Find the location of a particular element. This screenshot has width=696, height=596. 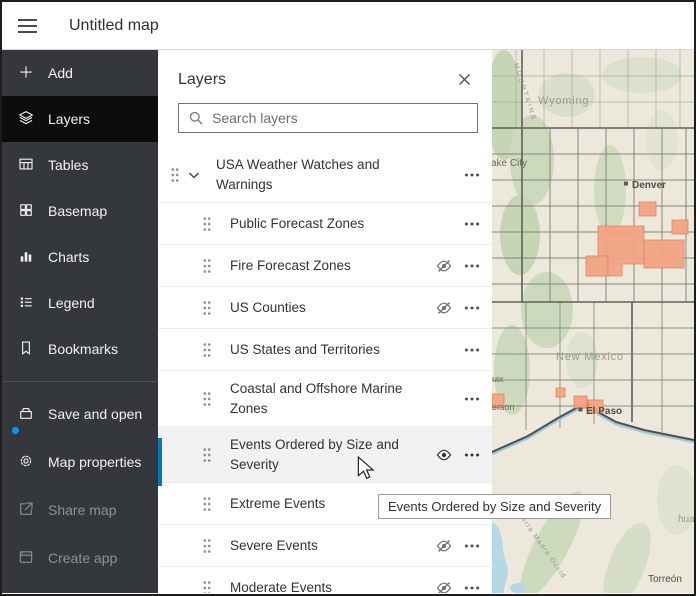

layer-row-events-ordered: Events Ordered by Size and Severity is located at coordinates (325, 455).